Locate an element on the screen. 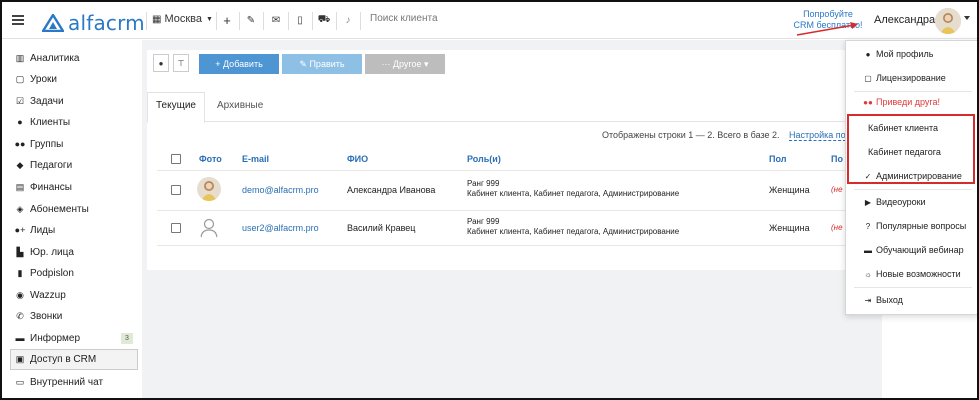 This screenshot has width=979, height=400. branch-label: Москва is located at coordinates (183, 19).